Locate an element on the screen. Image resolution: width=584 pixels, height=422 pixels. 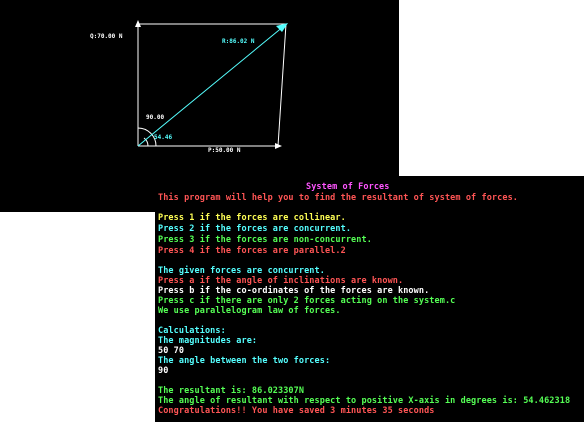
menu-option-collinear: Press 1 if the forces are collinear. is located at coordinates (252, 218).